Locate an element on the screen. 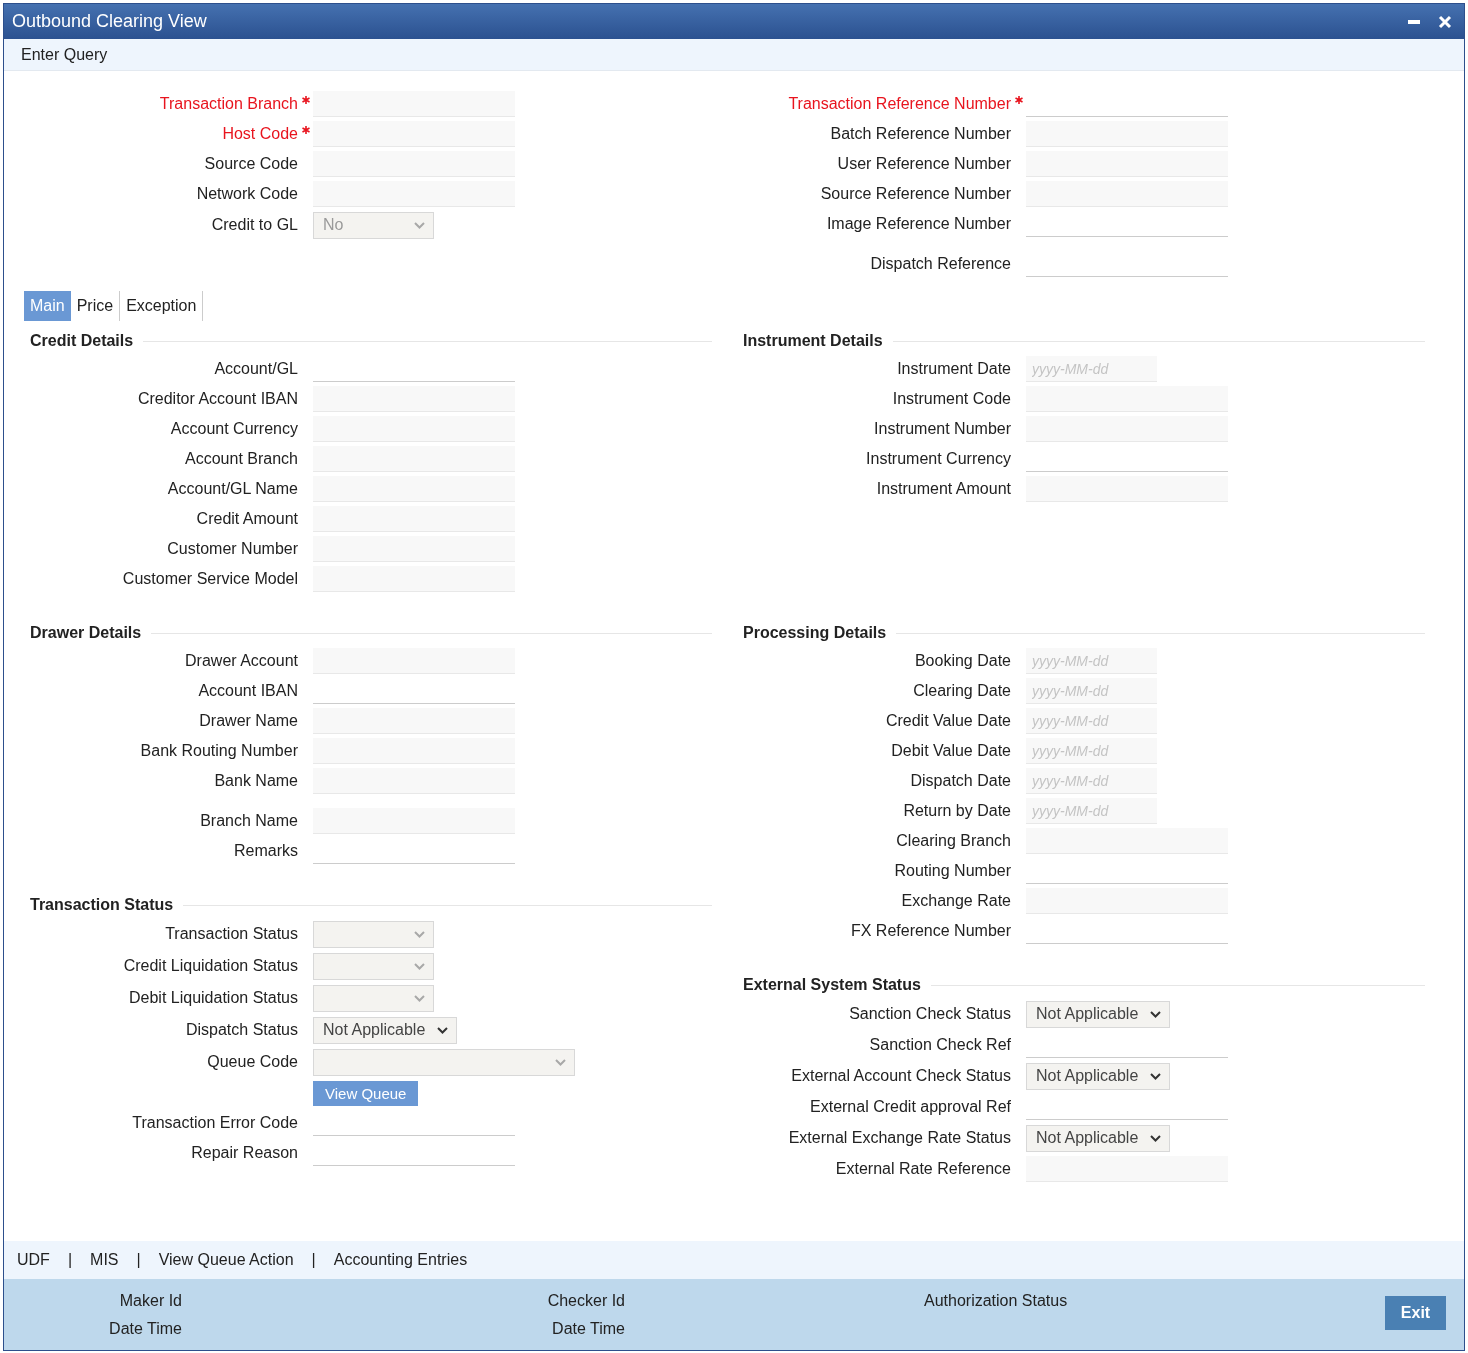  enter-query-button: Enter Query is located at coordinates (64, 54).